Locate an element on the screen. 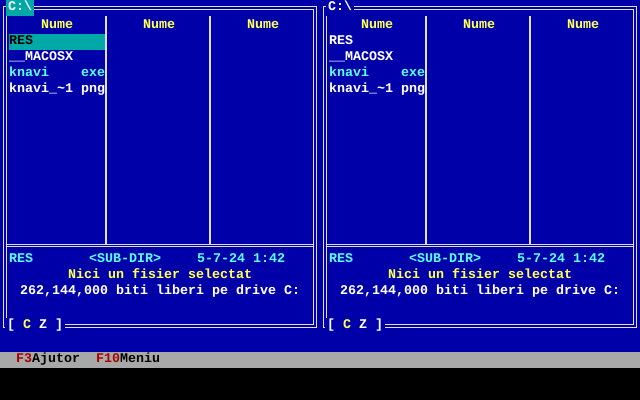 This screenshot has height=400, width=640. function-key: F3Ajutor is located at coordinates (48, 360).